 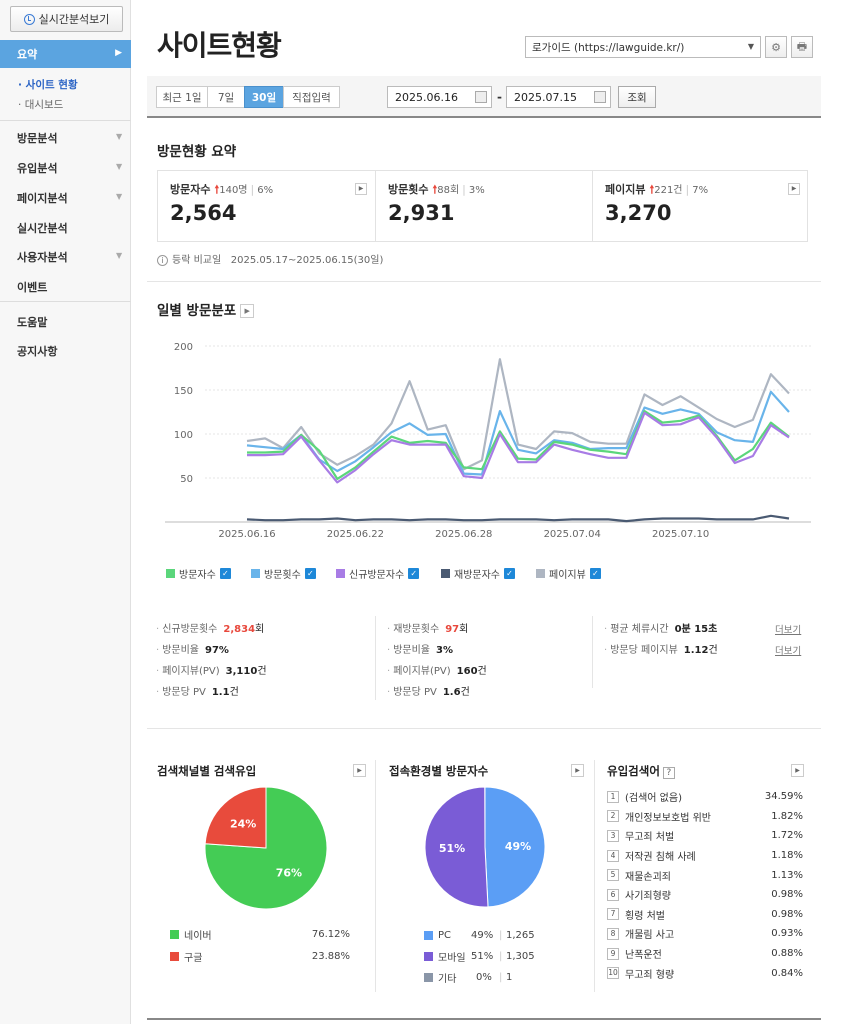 What do you see at coordinates (625, 189) in the screenshot?
I see `kpi-label: 페이지뷰` at bounding box center [625, 189].